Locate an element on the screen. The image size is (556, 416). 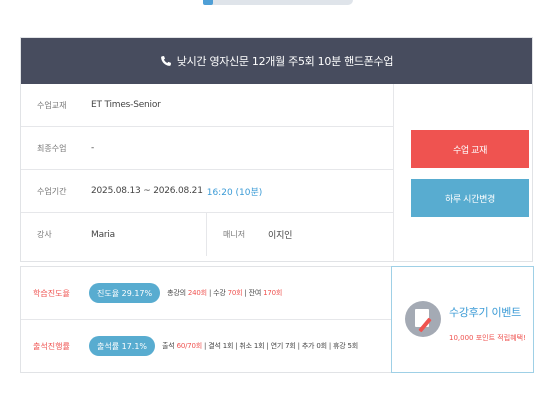
course-actions: 수업 교재 하루 시간변경 is located at coordinates (463, 173).